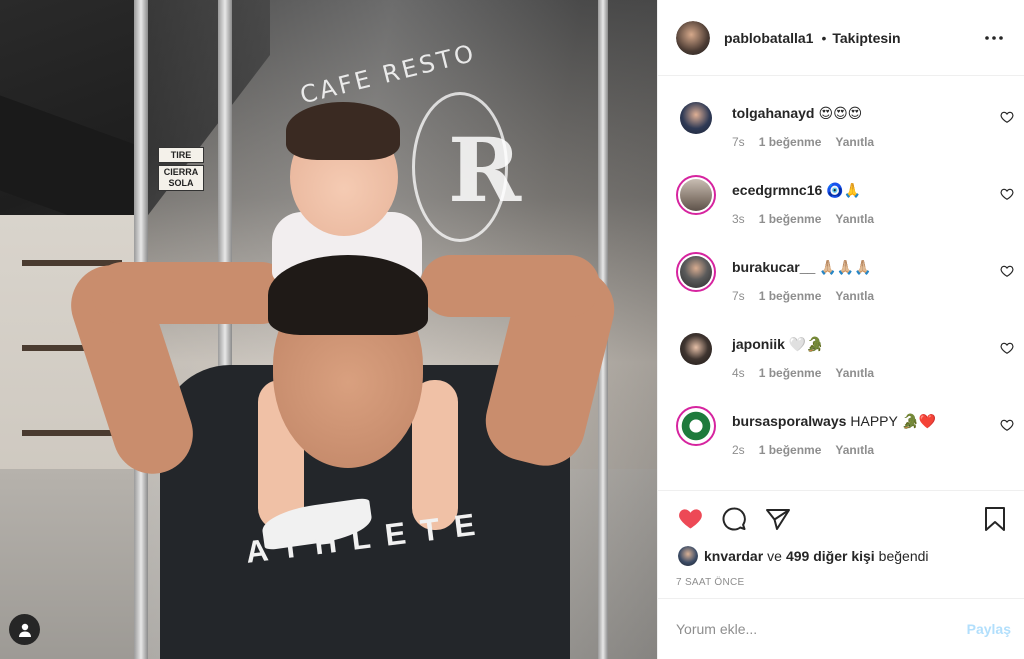 The image size is (1024, 659). I want to click on likes-summary: knvardar ve 499 diğer kişi beğendi, so click(841, 556).